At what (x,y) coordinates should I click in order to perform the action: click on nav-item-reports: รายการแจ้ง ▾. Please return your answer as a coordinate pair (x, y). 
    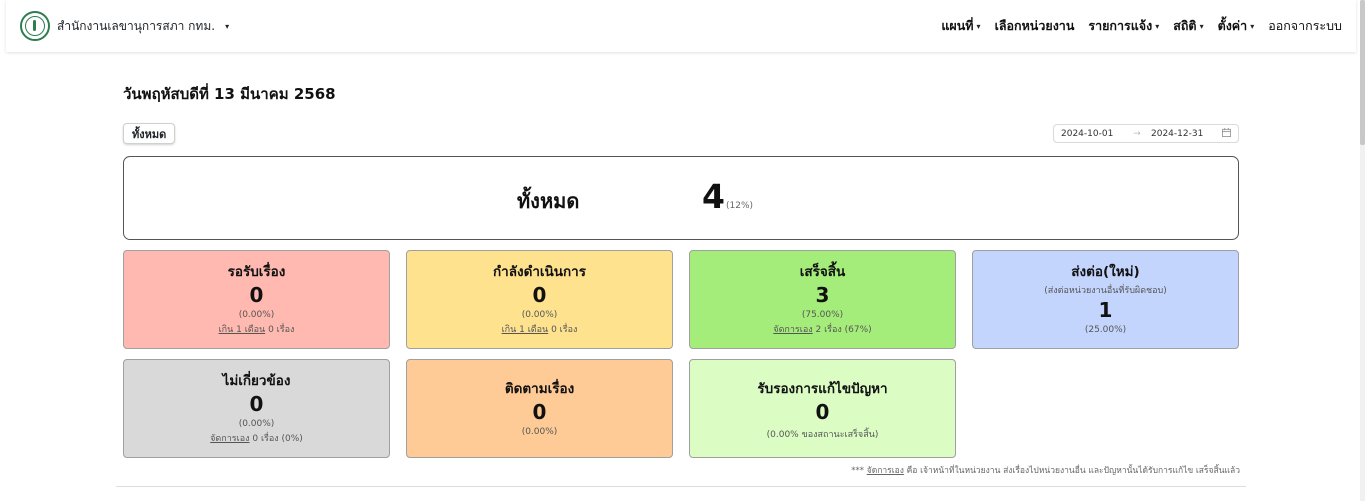
    Looking at the image, I should click on (1123, 26).